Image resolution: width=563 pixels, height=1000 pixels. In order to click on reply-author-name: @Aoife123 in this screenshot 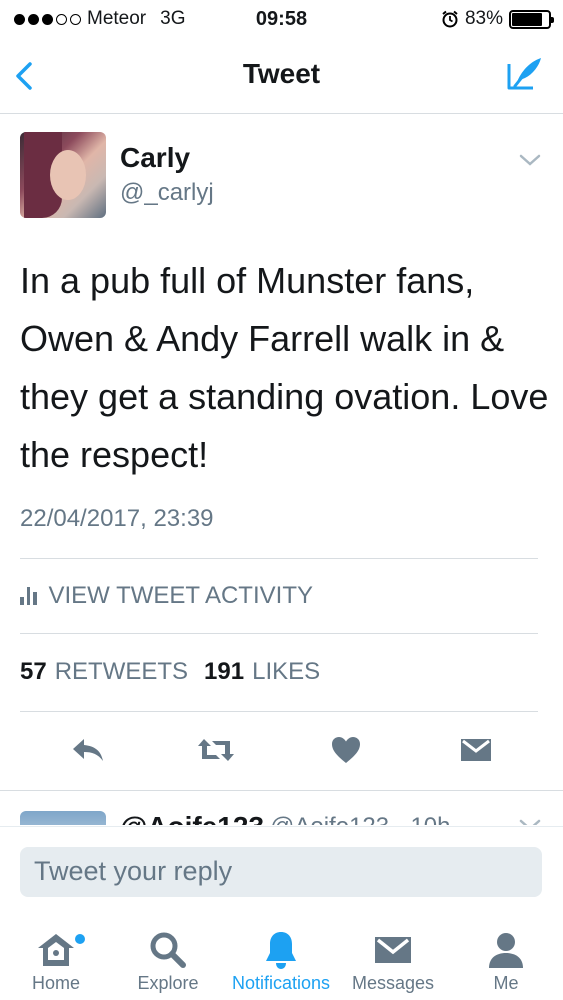, I will do `click(192, 818)`.